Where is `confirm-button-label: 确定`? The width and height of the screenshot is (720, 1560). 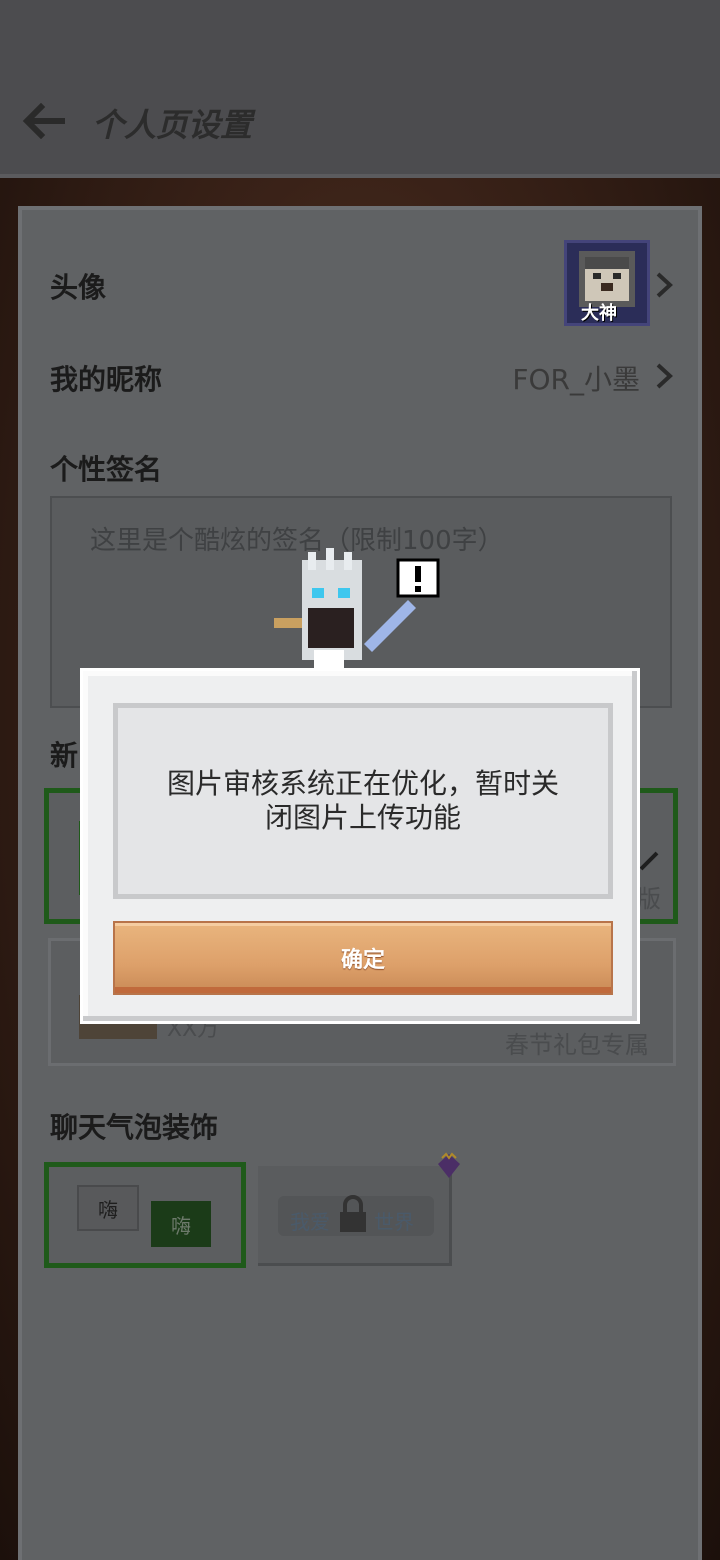
confirm-button-label: 确定 is located at coordinates (362, 960).